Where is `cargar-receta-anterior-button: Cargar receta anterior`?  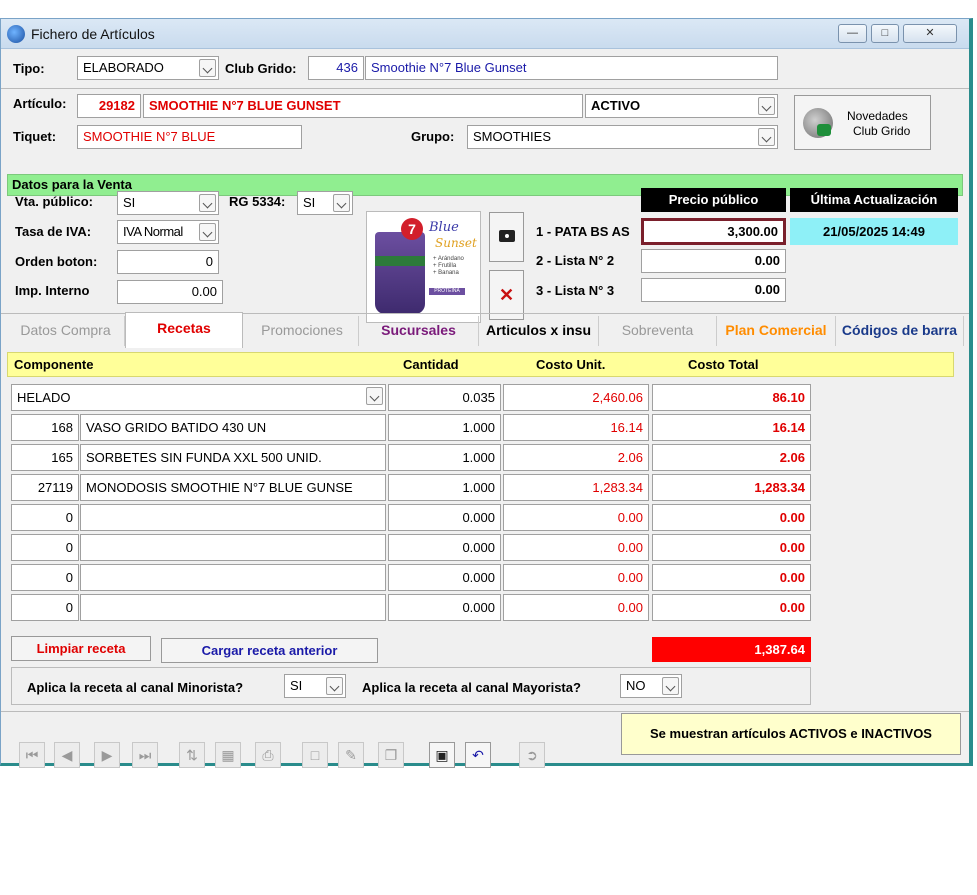 cargar-receta-anterior-button: Cargar receta anterior is located at coordinates (269, 650).